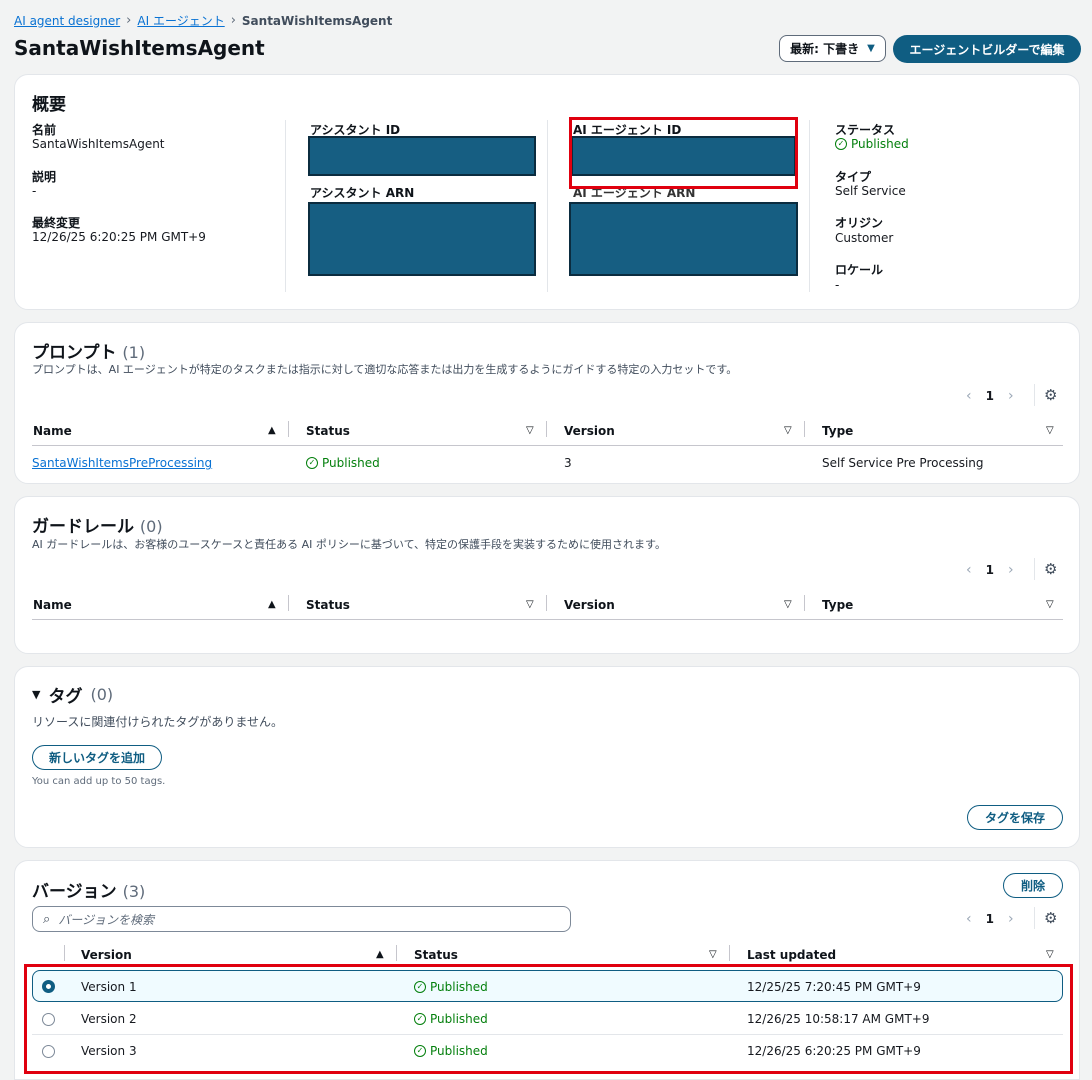  Describe the element at coordinates (1033, 885) in the screenshot. I see `delete-button: 削除` at that location.